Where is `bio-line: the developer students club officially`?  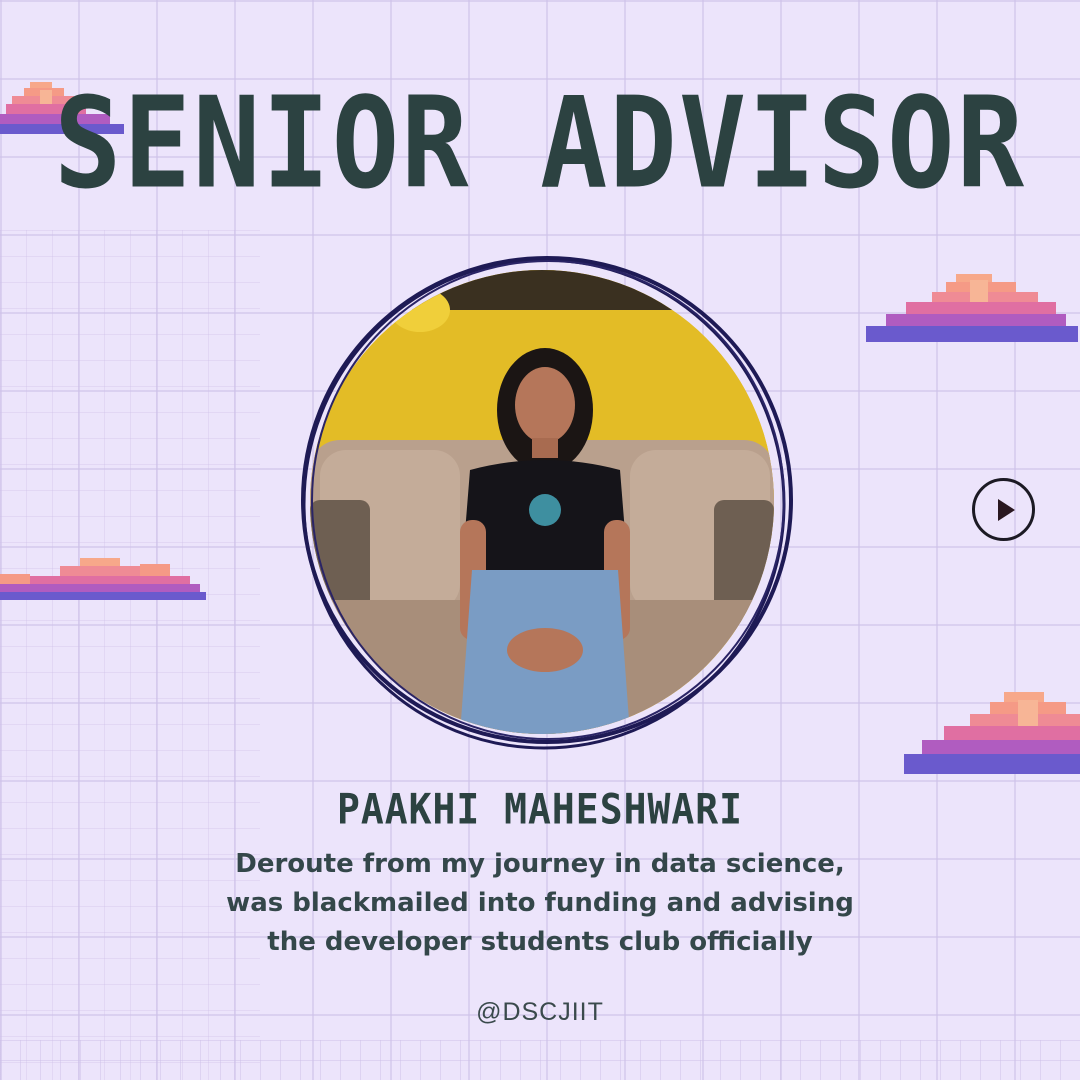 bio-line: the developer students club officially is located at coordinates (540, 942).